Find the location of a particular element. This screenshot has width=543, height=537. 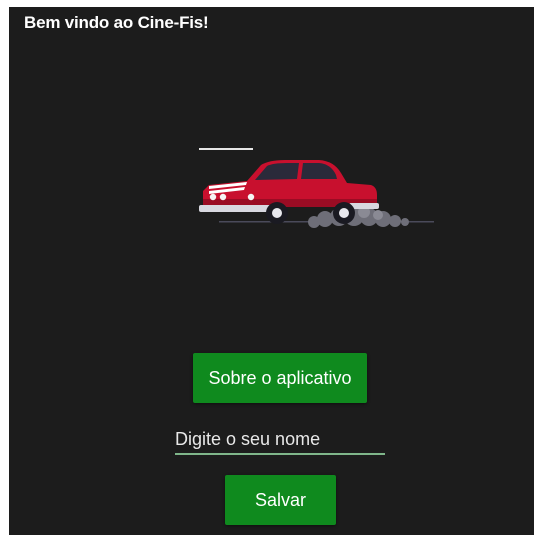

name-input is located at coordinates (280, 440).